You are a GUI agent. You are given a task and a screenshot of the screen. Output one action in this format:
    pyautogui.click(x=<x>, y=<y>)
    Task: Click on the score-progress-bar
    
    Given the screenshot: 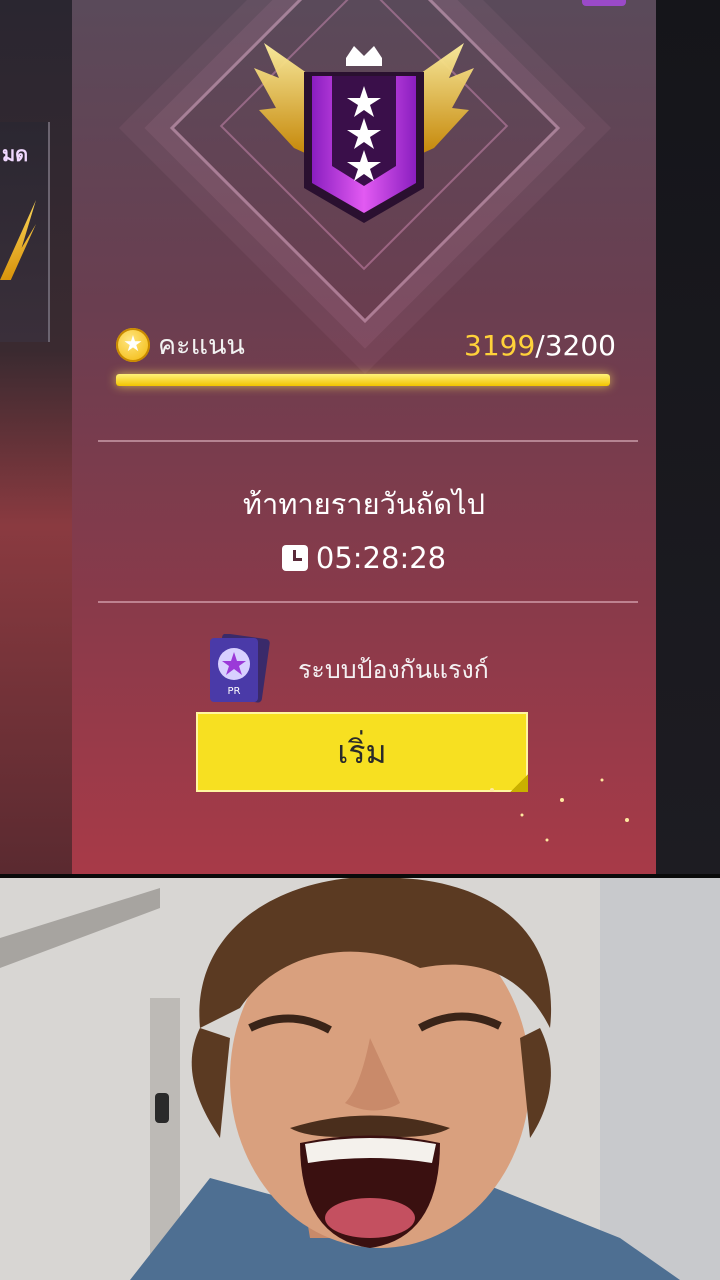 What is the action you would take?
    pyautogui.click(x=363, y=380)
    